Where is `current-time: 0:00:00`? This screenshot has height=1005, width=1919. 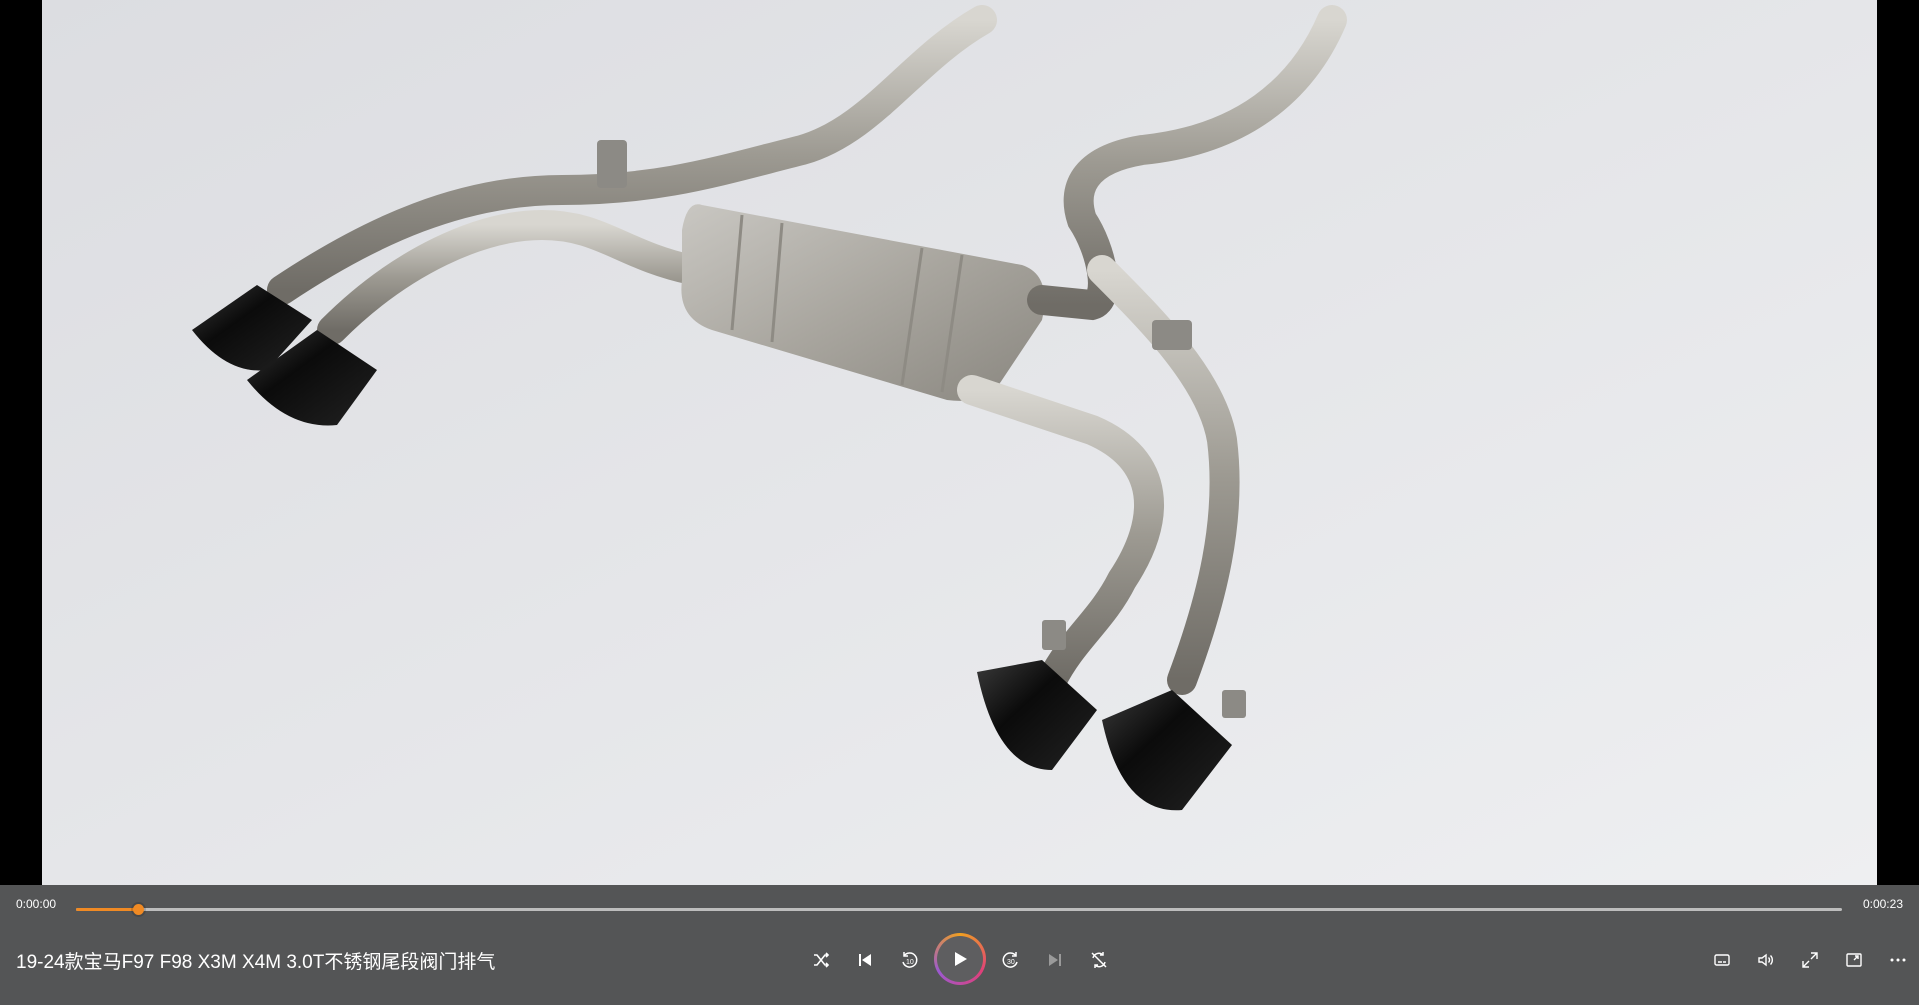
current-time: 0:00:00 is located at coordinates (36, 904).